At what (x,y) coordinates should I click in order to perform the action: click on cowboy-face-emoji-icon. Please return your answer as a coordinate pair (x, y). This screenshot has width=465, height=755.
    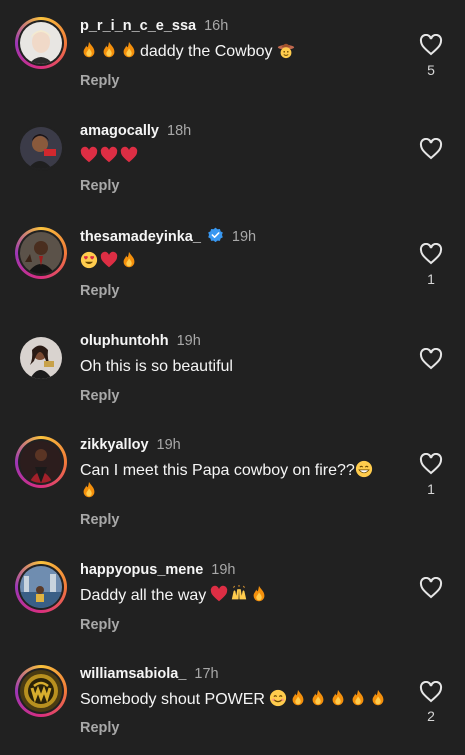
    Looking at the image, I should click on (287, 51).